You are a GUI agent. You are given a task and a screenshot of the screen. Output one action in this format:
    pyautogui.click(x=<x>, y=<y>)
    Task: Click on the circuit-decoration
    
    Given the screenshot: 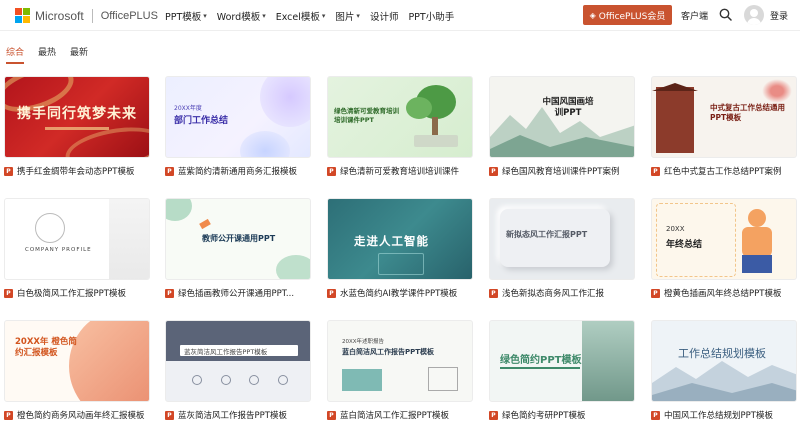 What is the action you would take?
    pyautogui.click(x=401, y=264)
    